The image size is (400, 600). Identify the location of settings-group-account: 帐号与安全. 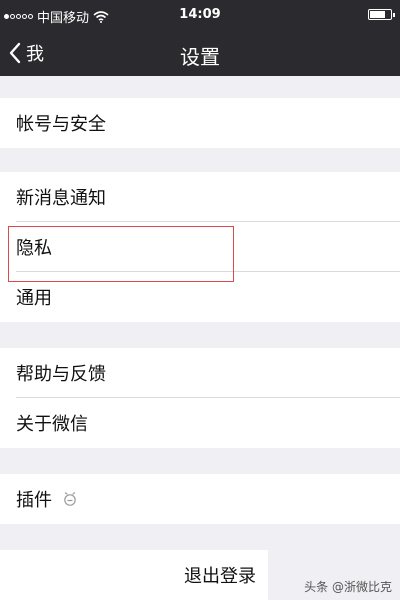
(200, 123).